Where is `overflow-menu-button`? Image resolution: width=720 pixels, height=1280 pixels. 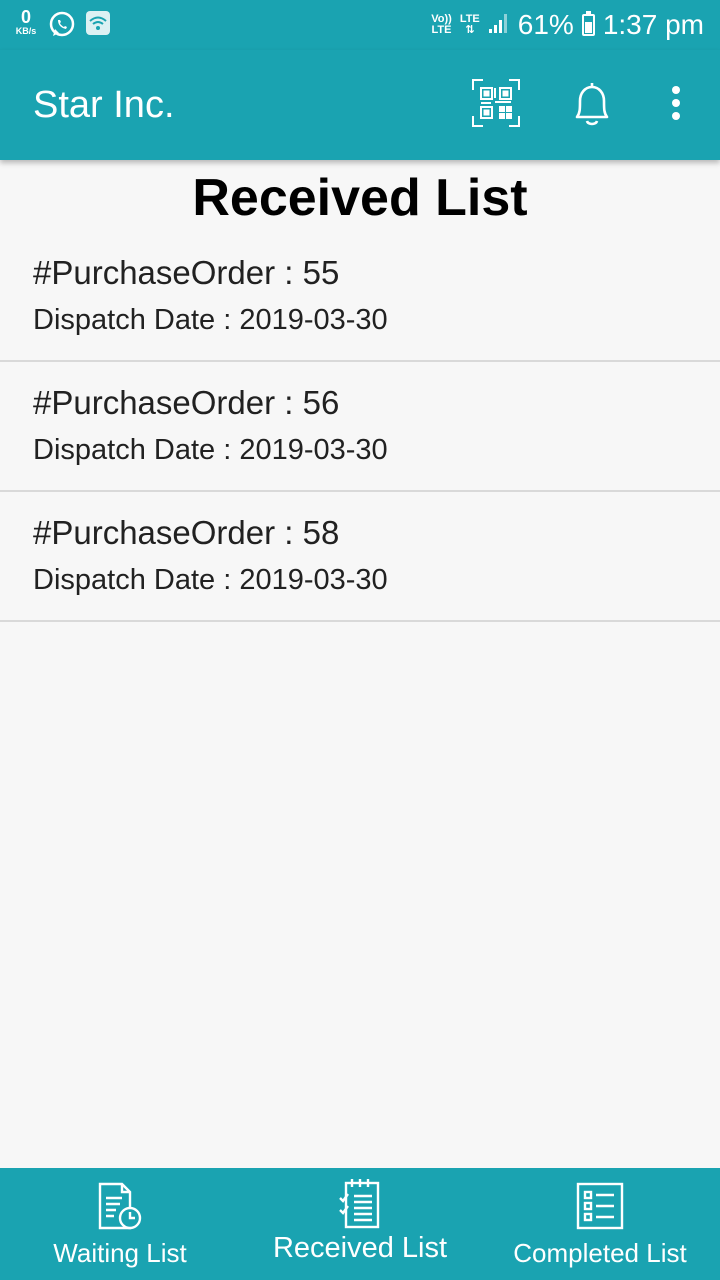
overflow-menu-button is located at coordinates (676, 105).